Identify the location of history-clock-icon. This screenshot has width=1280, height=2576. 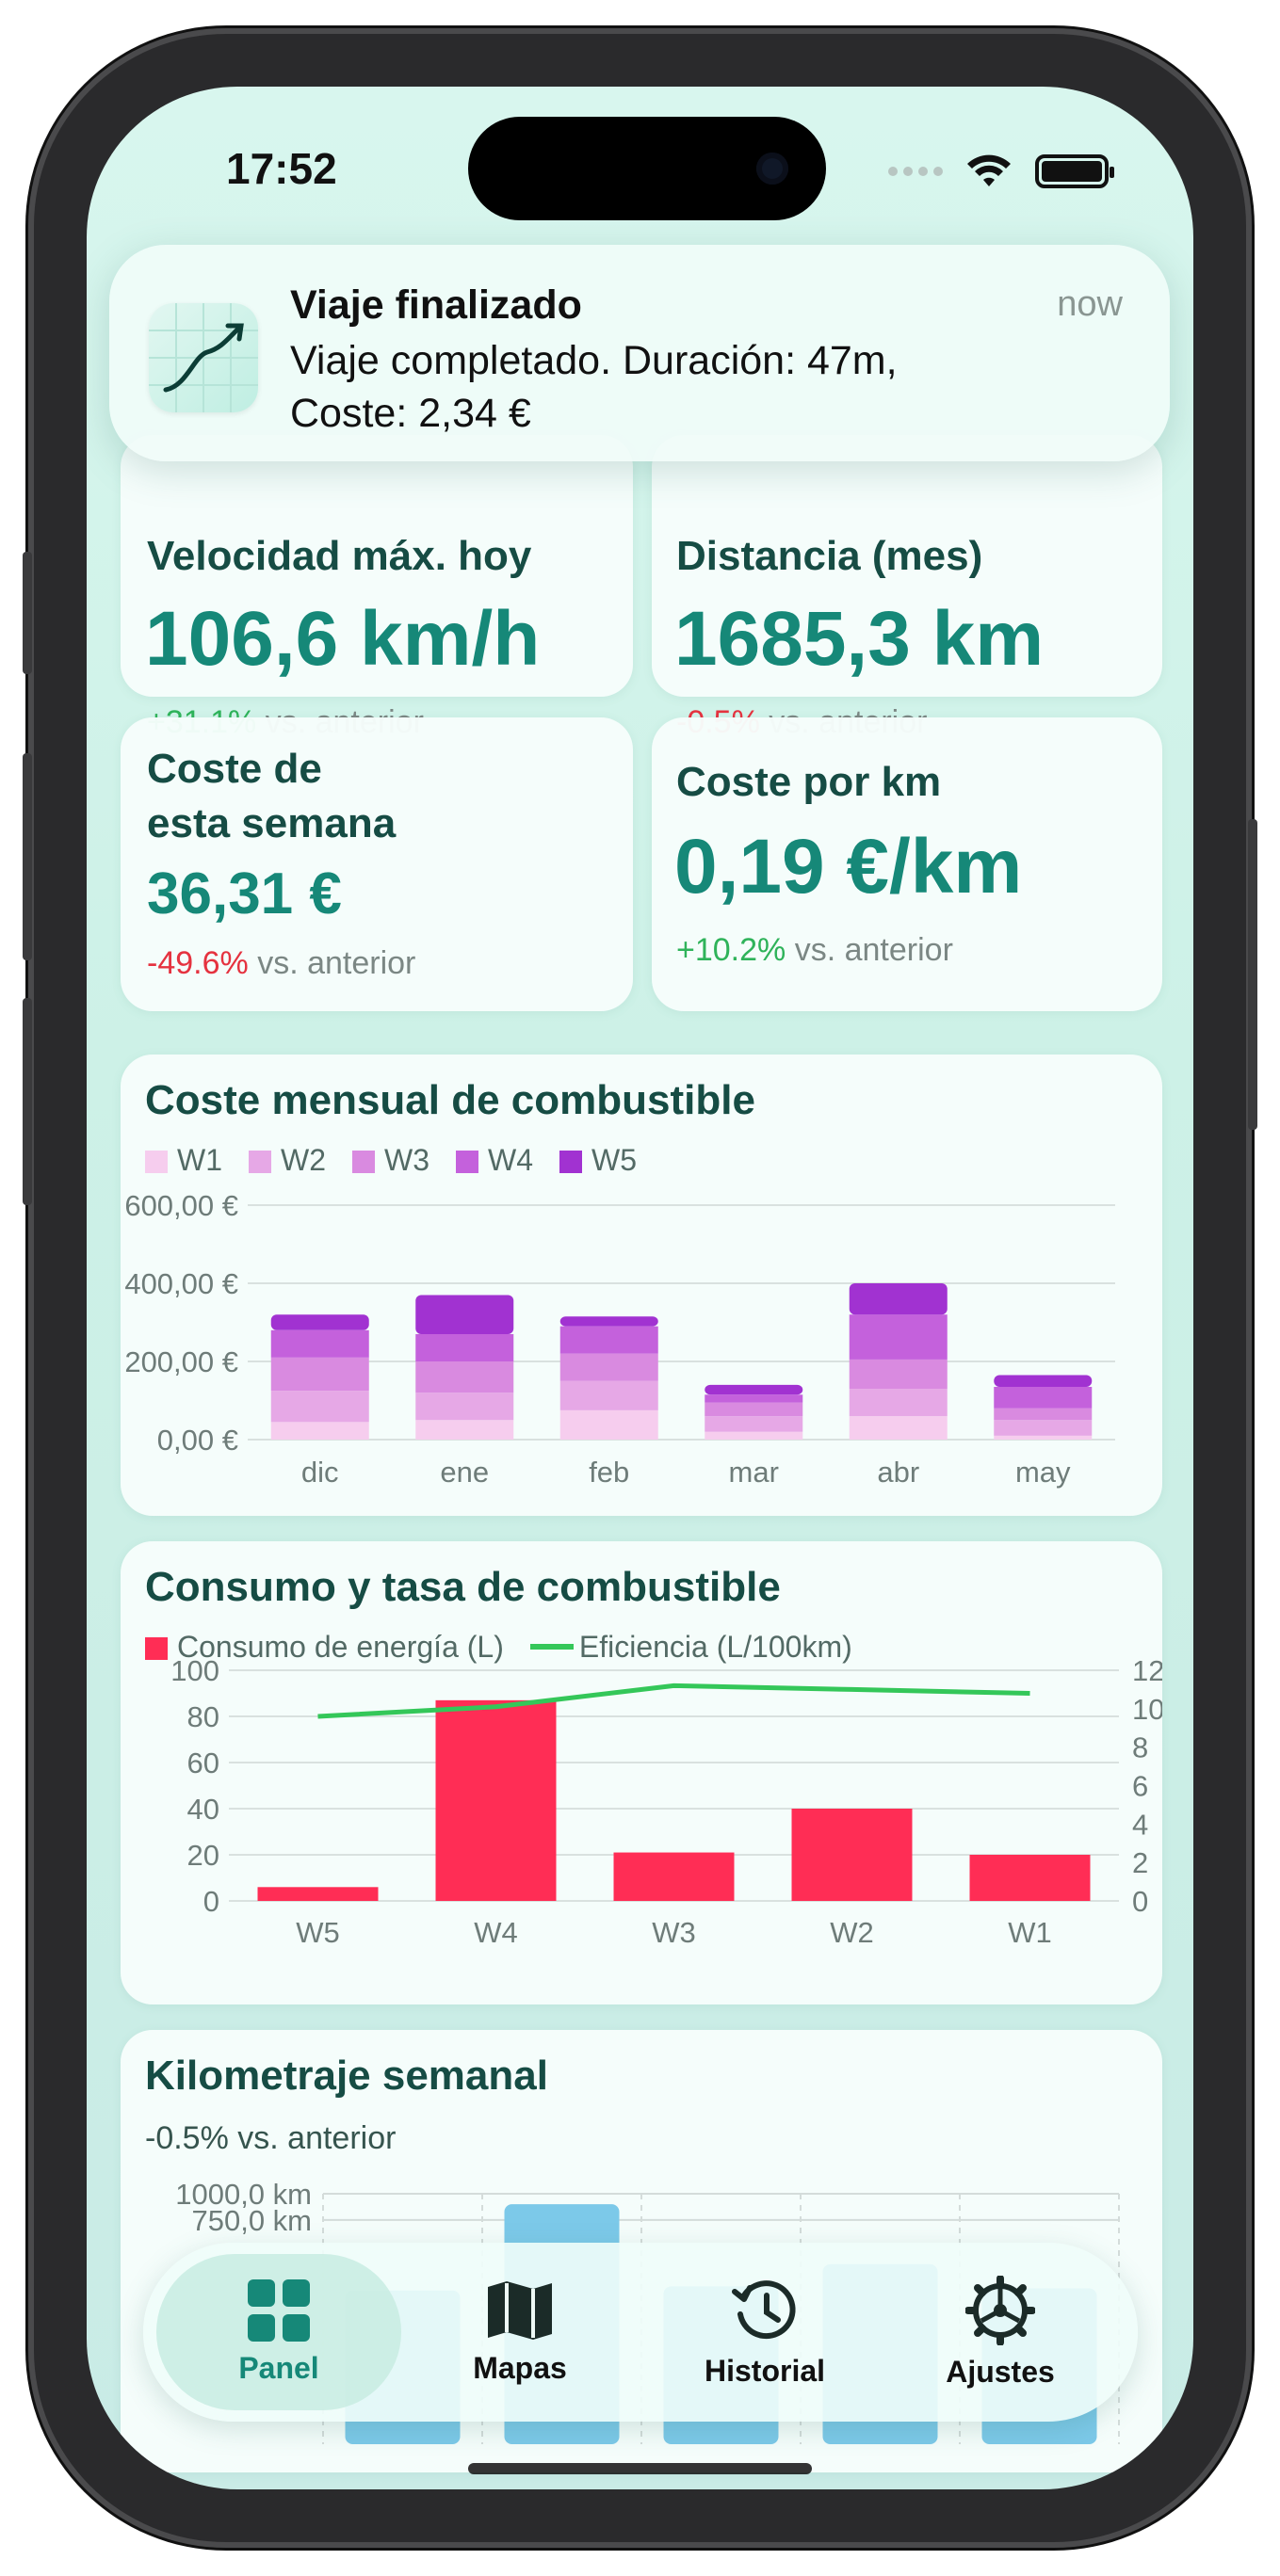
(764, 2309).